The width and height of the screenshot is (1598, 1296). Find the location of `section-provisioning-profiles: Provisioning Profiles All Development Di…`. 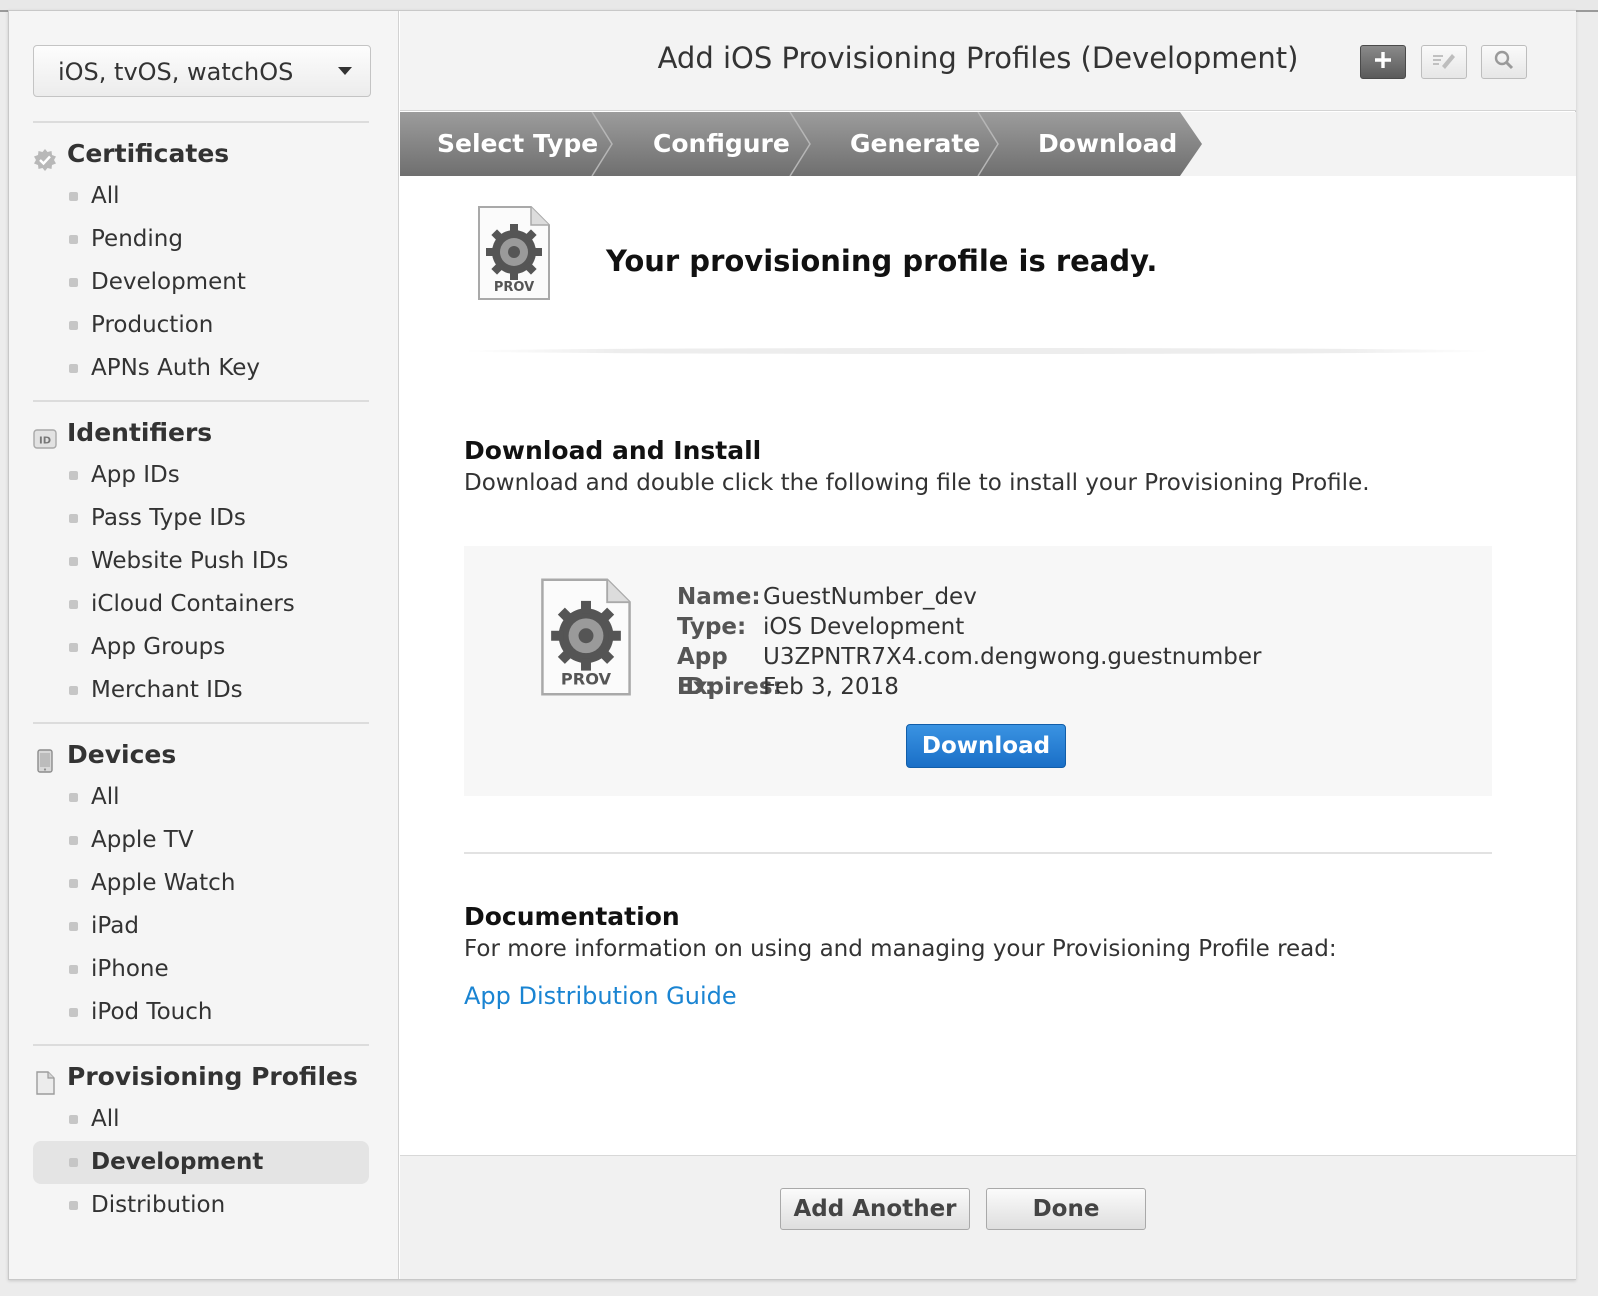

section-provisioning-profiles: Provisioning Profiles All Development Di… is located at coordinates (201, 1135).